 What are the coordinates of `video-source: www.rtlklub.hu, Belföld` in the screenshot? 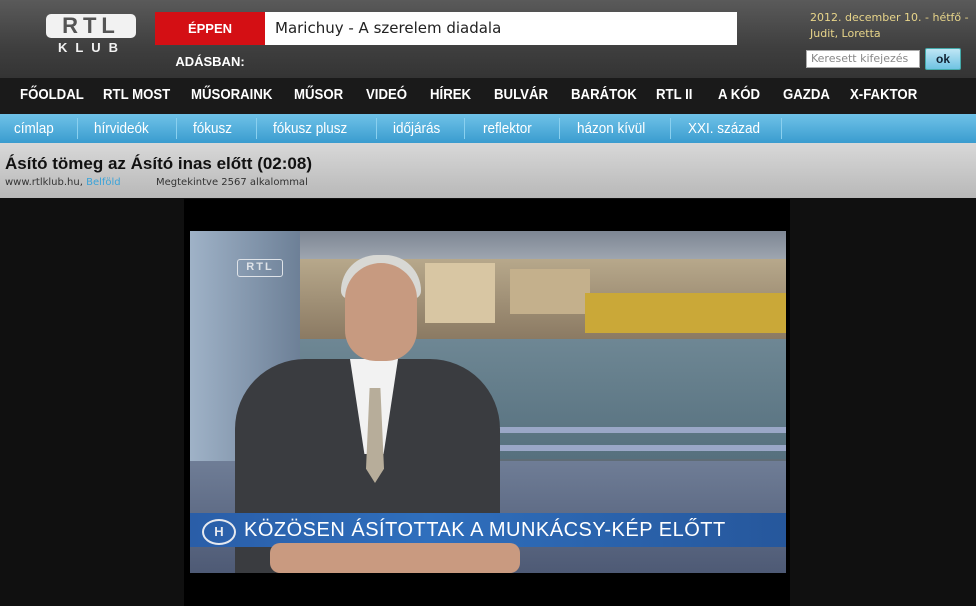 It's located at (63, 182).